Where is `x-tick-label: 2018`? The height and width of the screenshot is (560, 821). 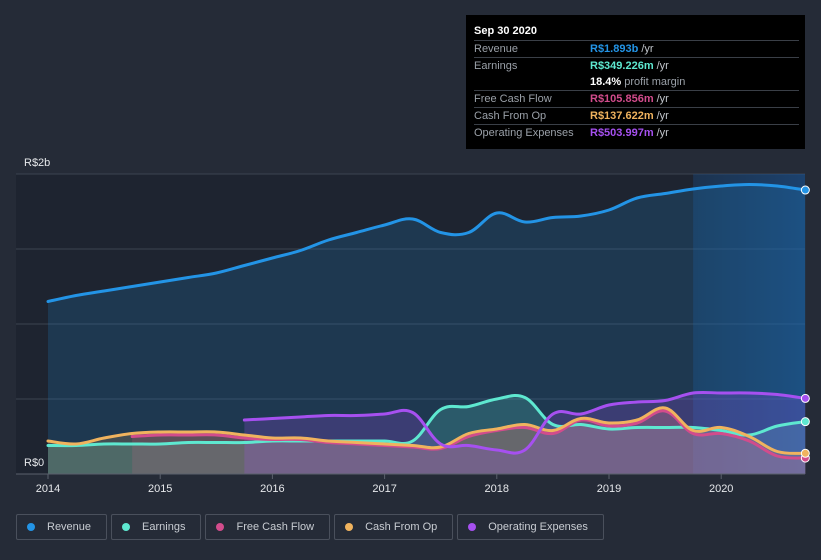
x-tick-label: 2018 is located at coordinates (497, 489).